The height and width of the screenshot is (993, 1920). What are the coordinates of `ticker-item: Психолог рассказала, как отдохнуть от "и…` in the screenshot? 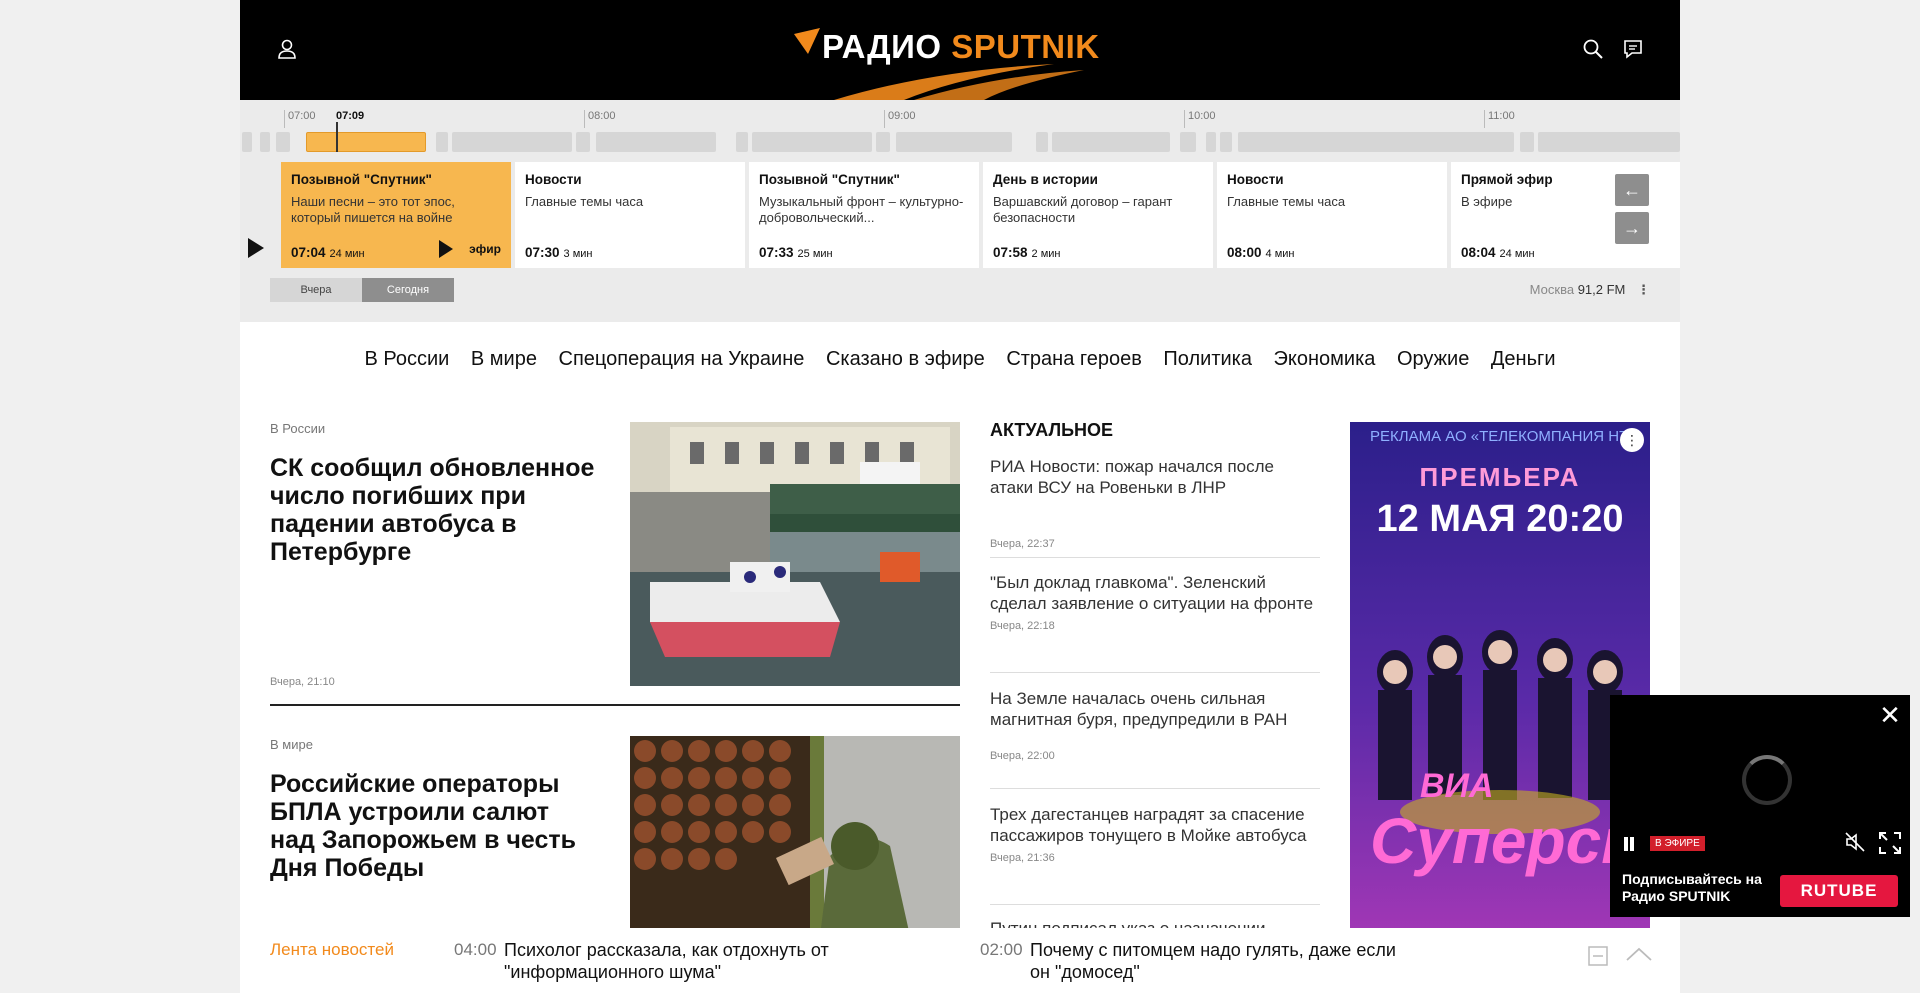 It's located at (694, 961).